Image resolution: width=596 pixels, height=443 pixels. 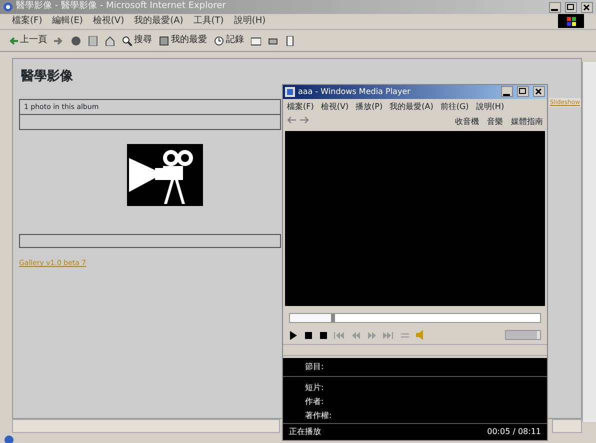 What do you see at coordinates (339, 335) in the screenshot?
I see `previous-icon` at bounding box center [339, 335].